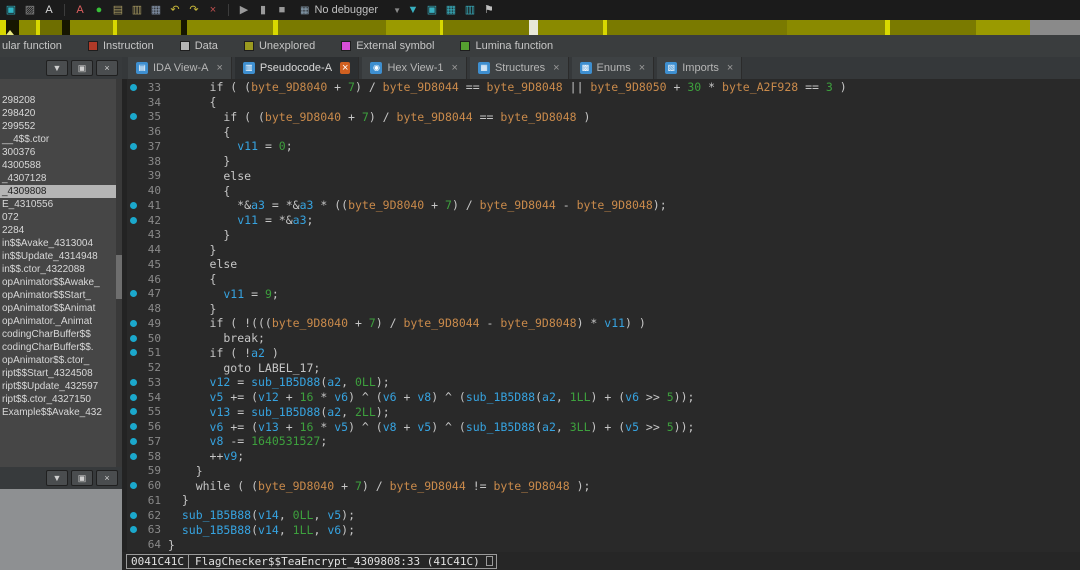 The height and width of the screenshot is (570, 1080). What do you see at coordinates (603, 176) in the screenshot?
I see `code-line: 39 else` at bounding box center [603, 176].